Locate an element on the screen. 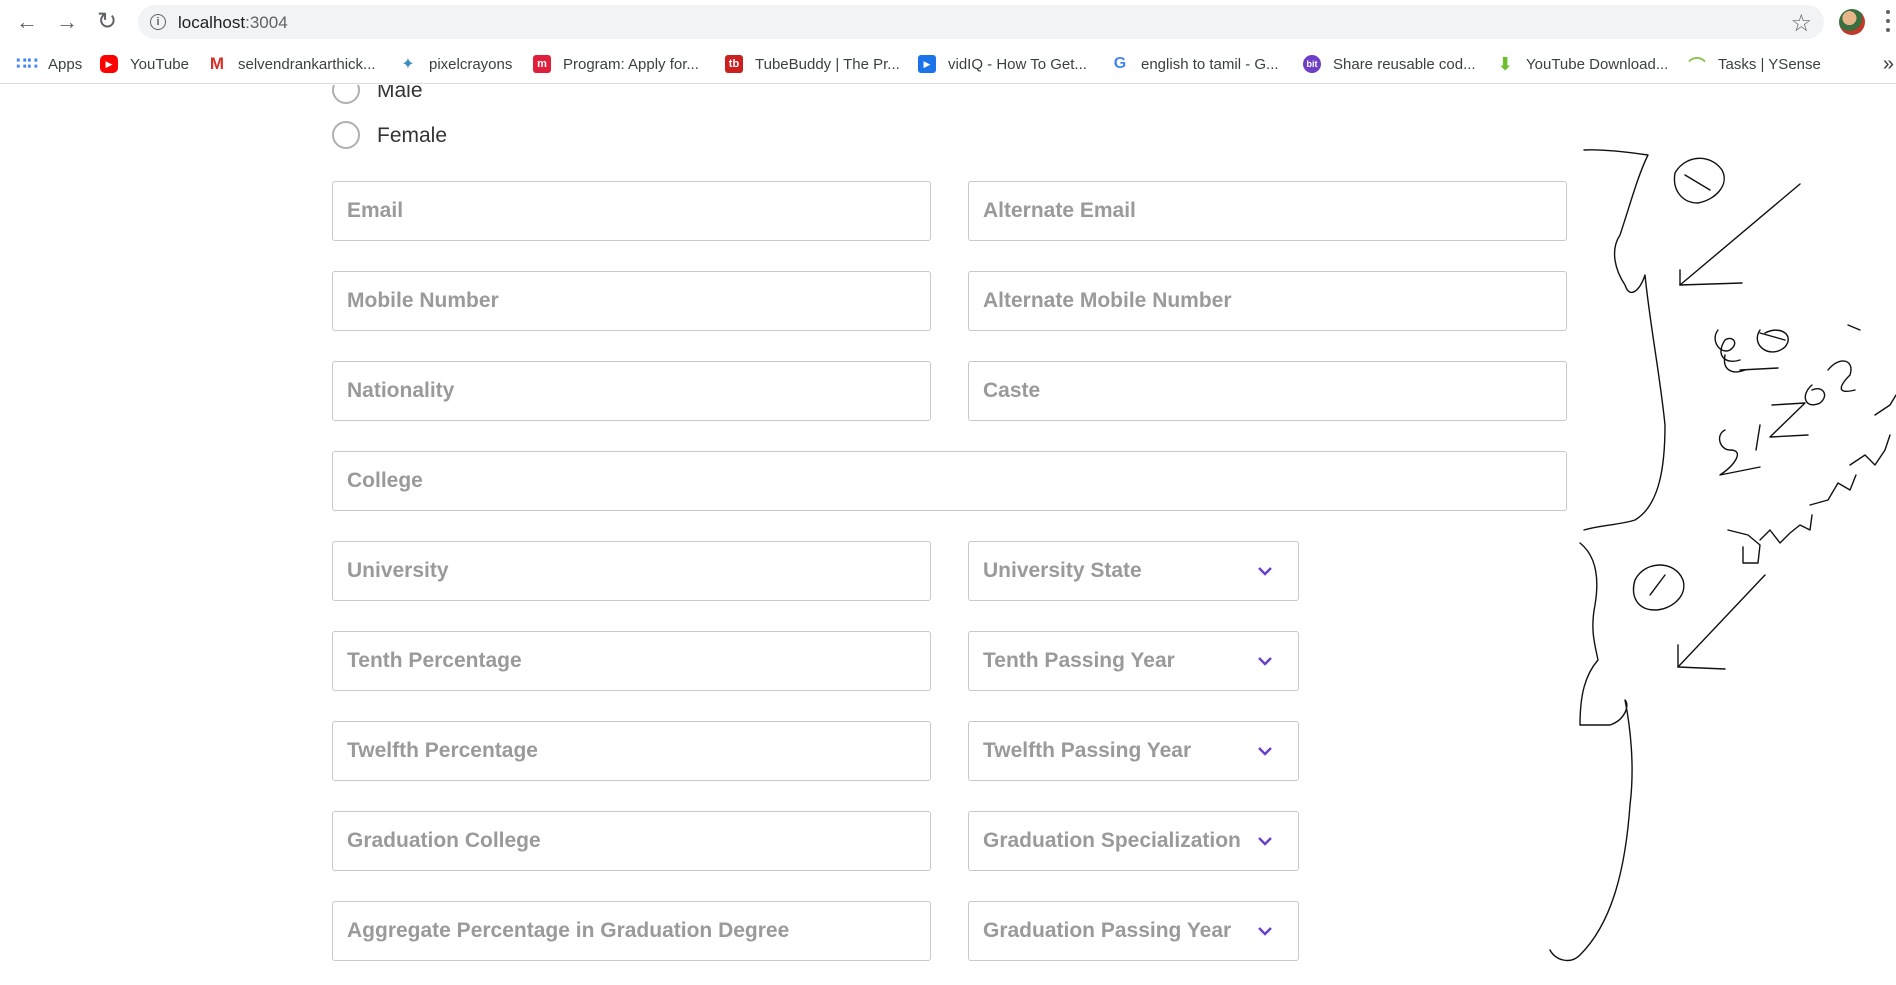  graduation-specialization-select: Graduation Specialization is located at coordinates (1133, 841).